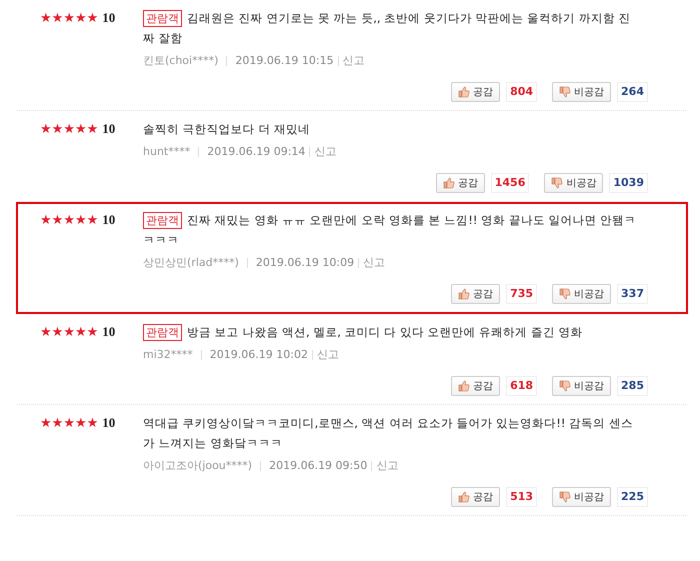  What do you see at coordinates (168, 354) in the screenshot?
I see `author: mi32****` at bounding box center [168, 354].